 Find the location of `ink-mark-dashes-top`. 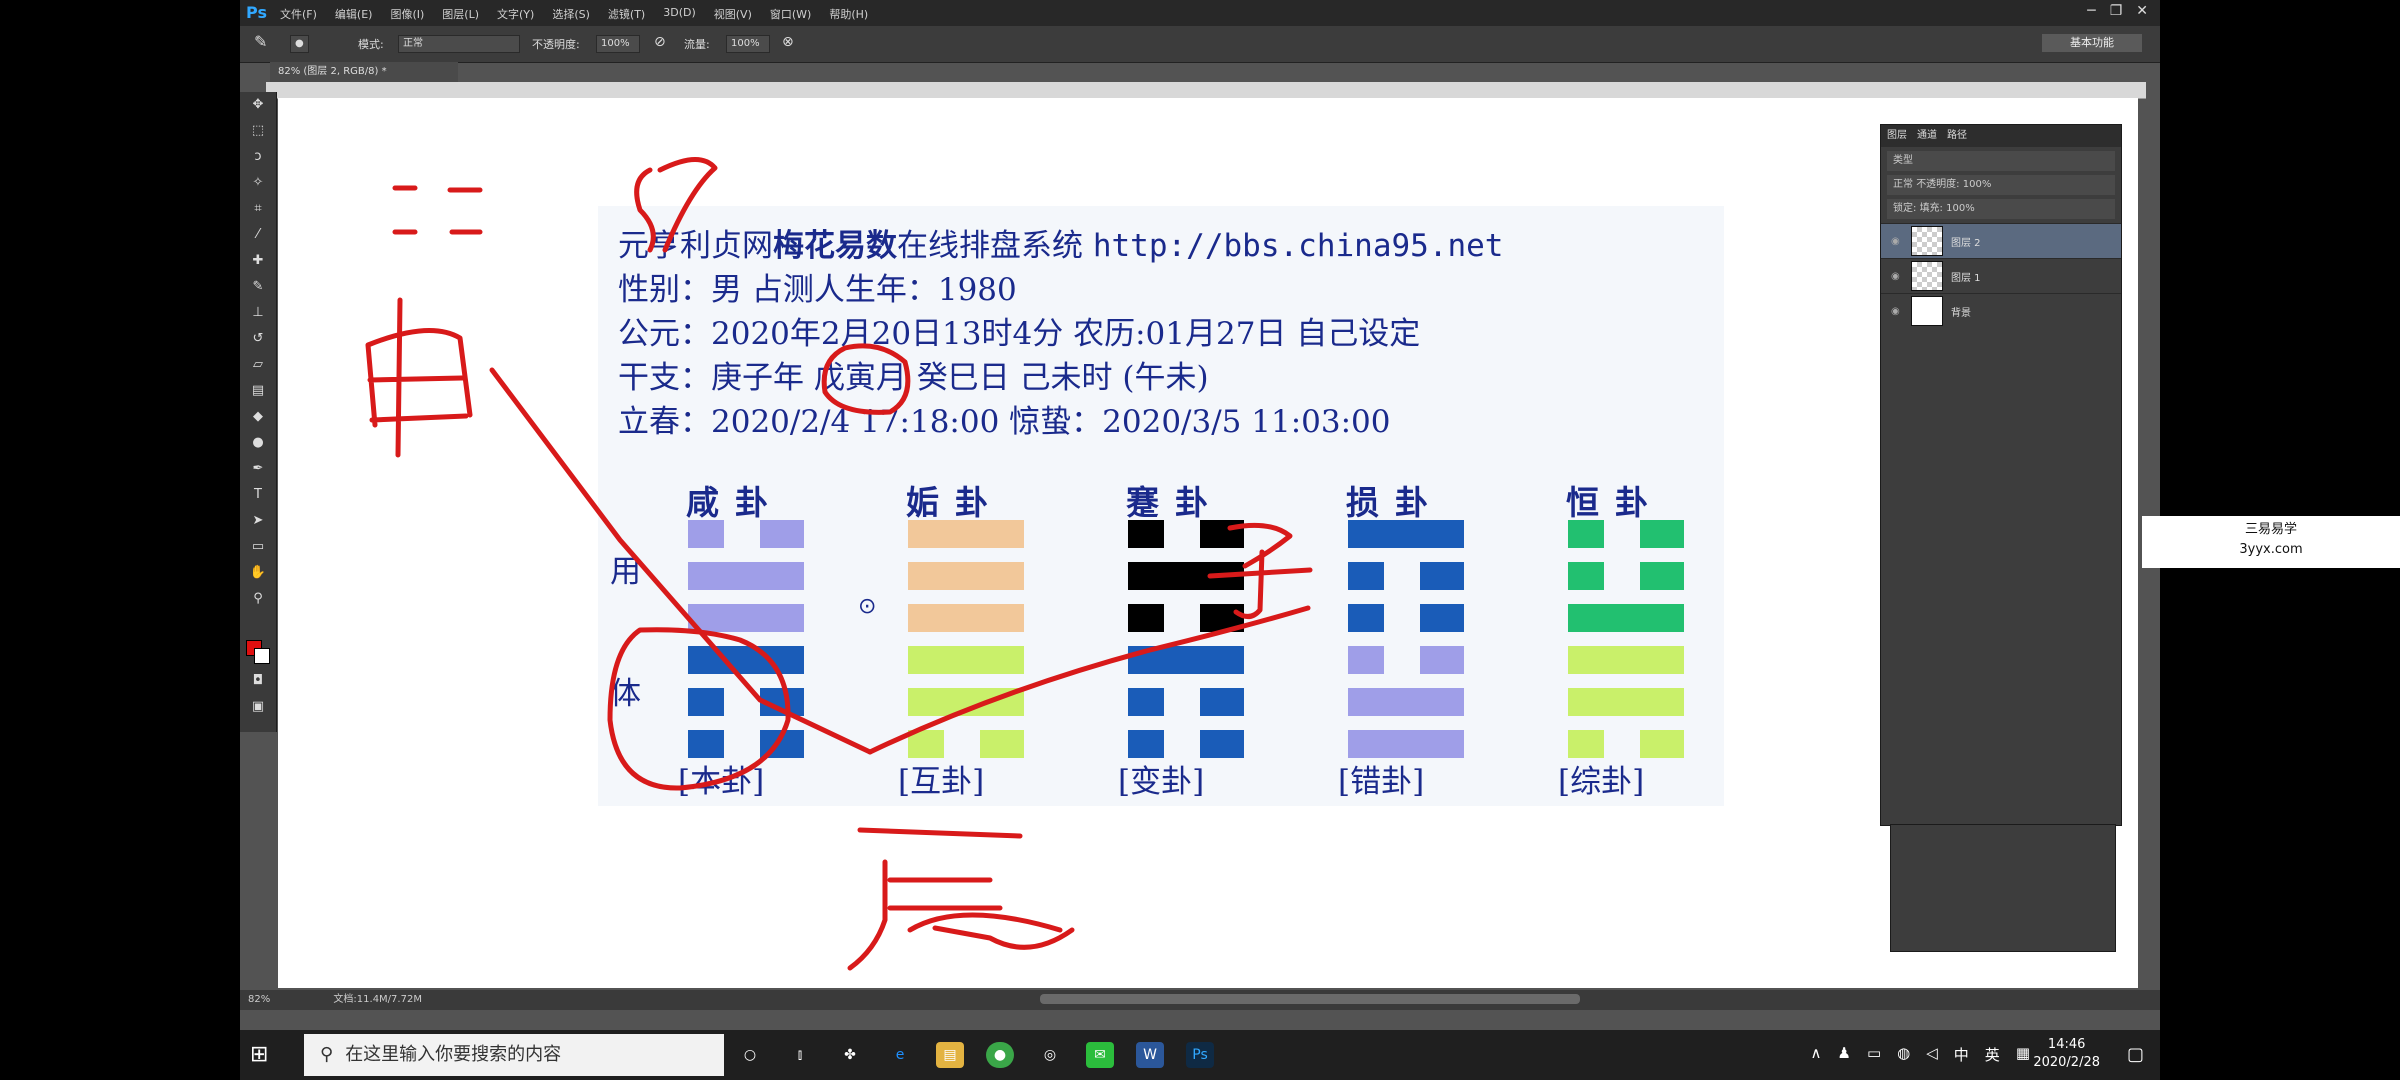

ink-mark-dashes-top is located at coordinates (437, 210).